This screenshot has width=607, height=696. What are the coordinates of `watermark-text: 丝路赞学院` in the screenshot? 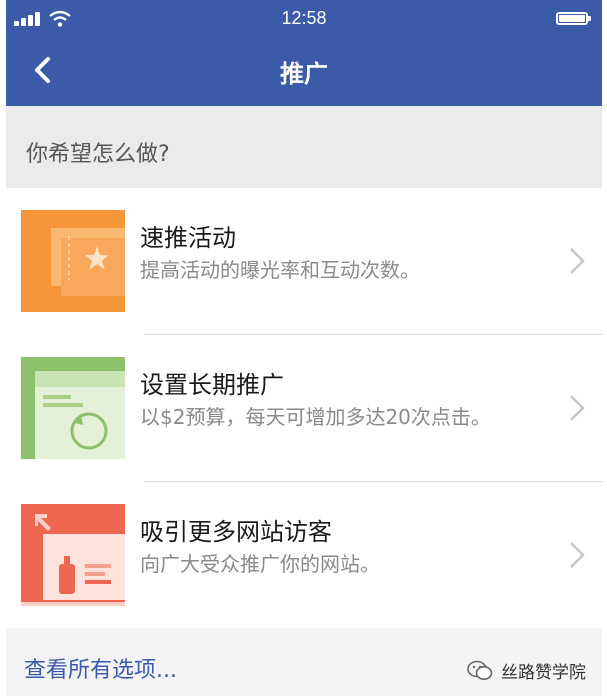 It's located at (543, 673).